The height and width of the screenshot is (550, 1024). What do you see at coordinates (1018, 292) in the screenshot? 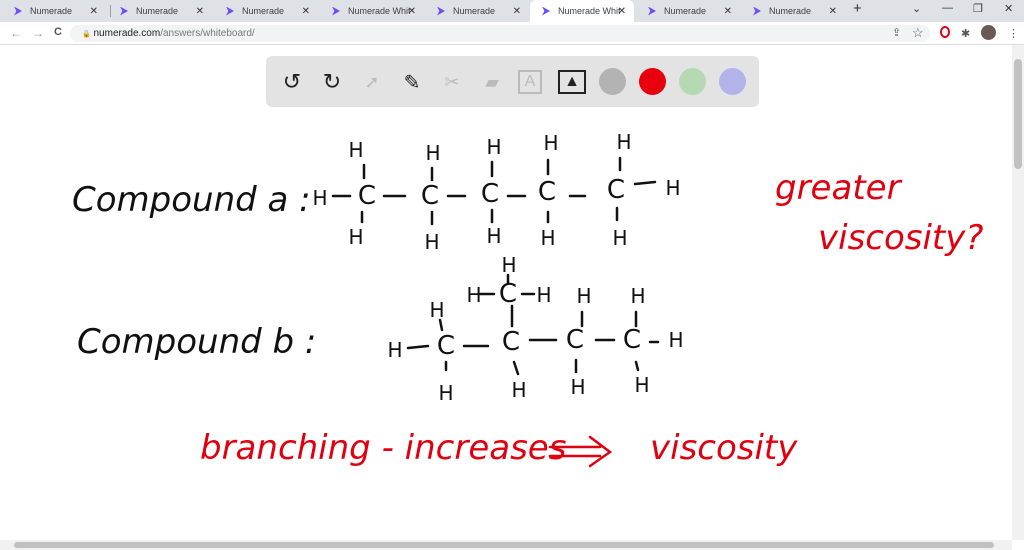
I see `vertical-scrollbar` at bounding box center [1018, 292].